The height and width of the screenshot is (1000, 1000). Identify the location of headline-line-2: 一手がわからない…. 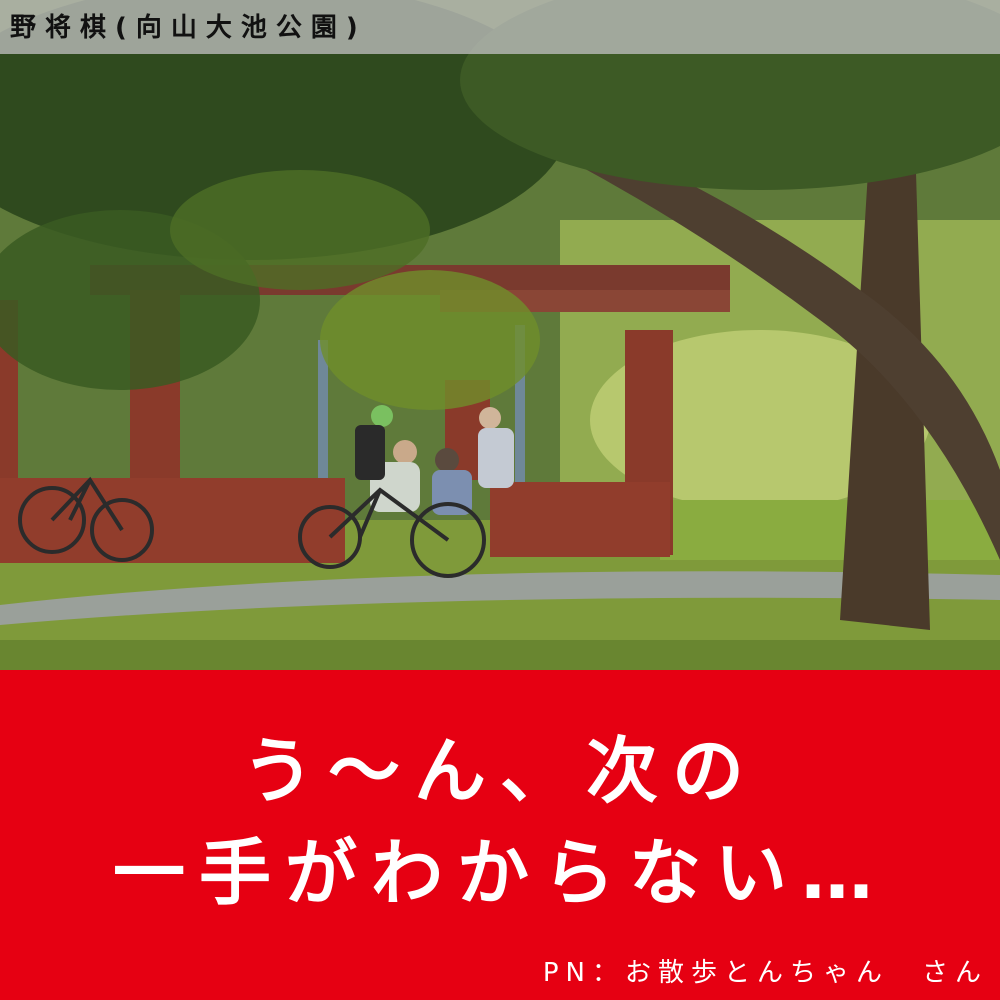
(499, 873).